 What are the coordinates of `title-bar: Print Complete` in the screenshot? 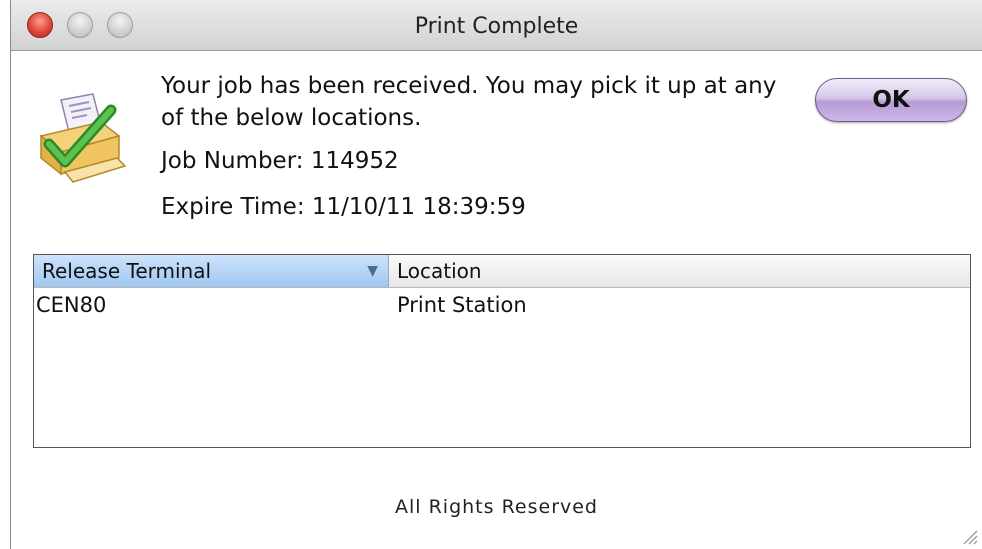 It's located at (496, 25).